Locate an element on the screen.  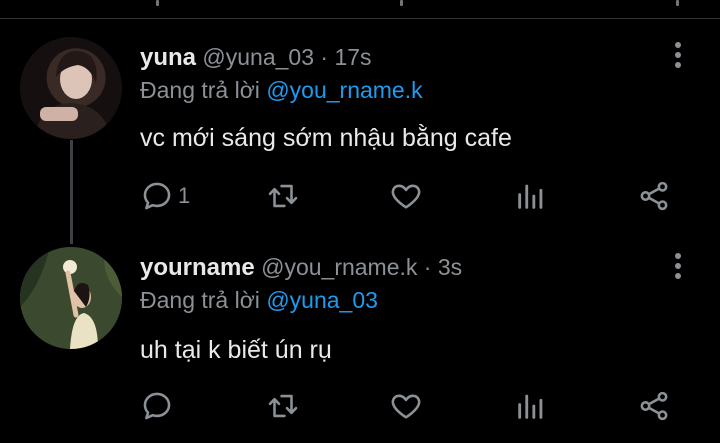
handle: @you_rname.k is located at coordinates (339, 267).